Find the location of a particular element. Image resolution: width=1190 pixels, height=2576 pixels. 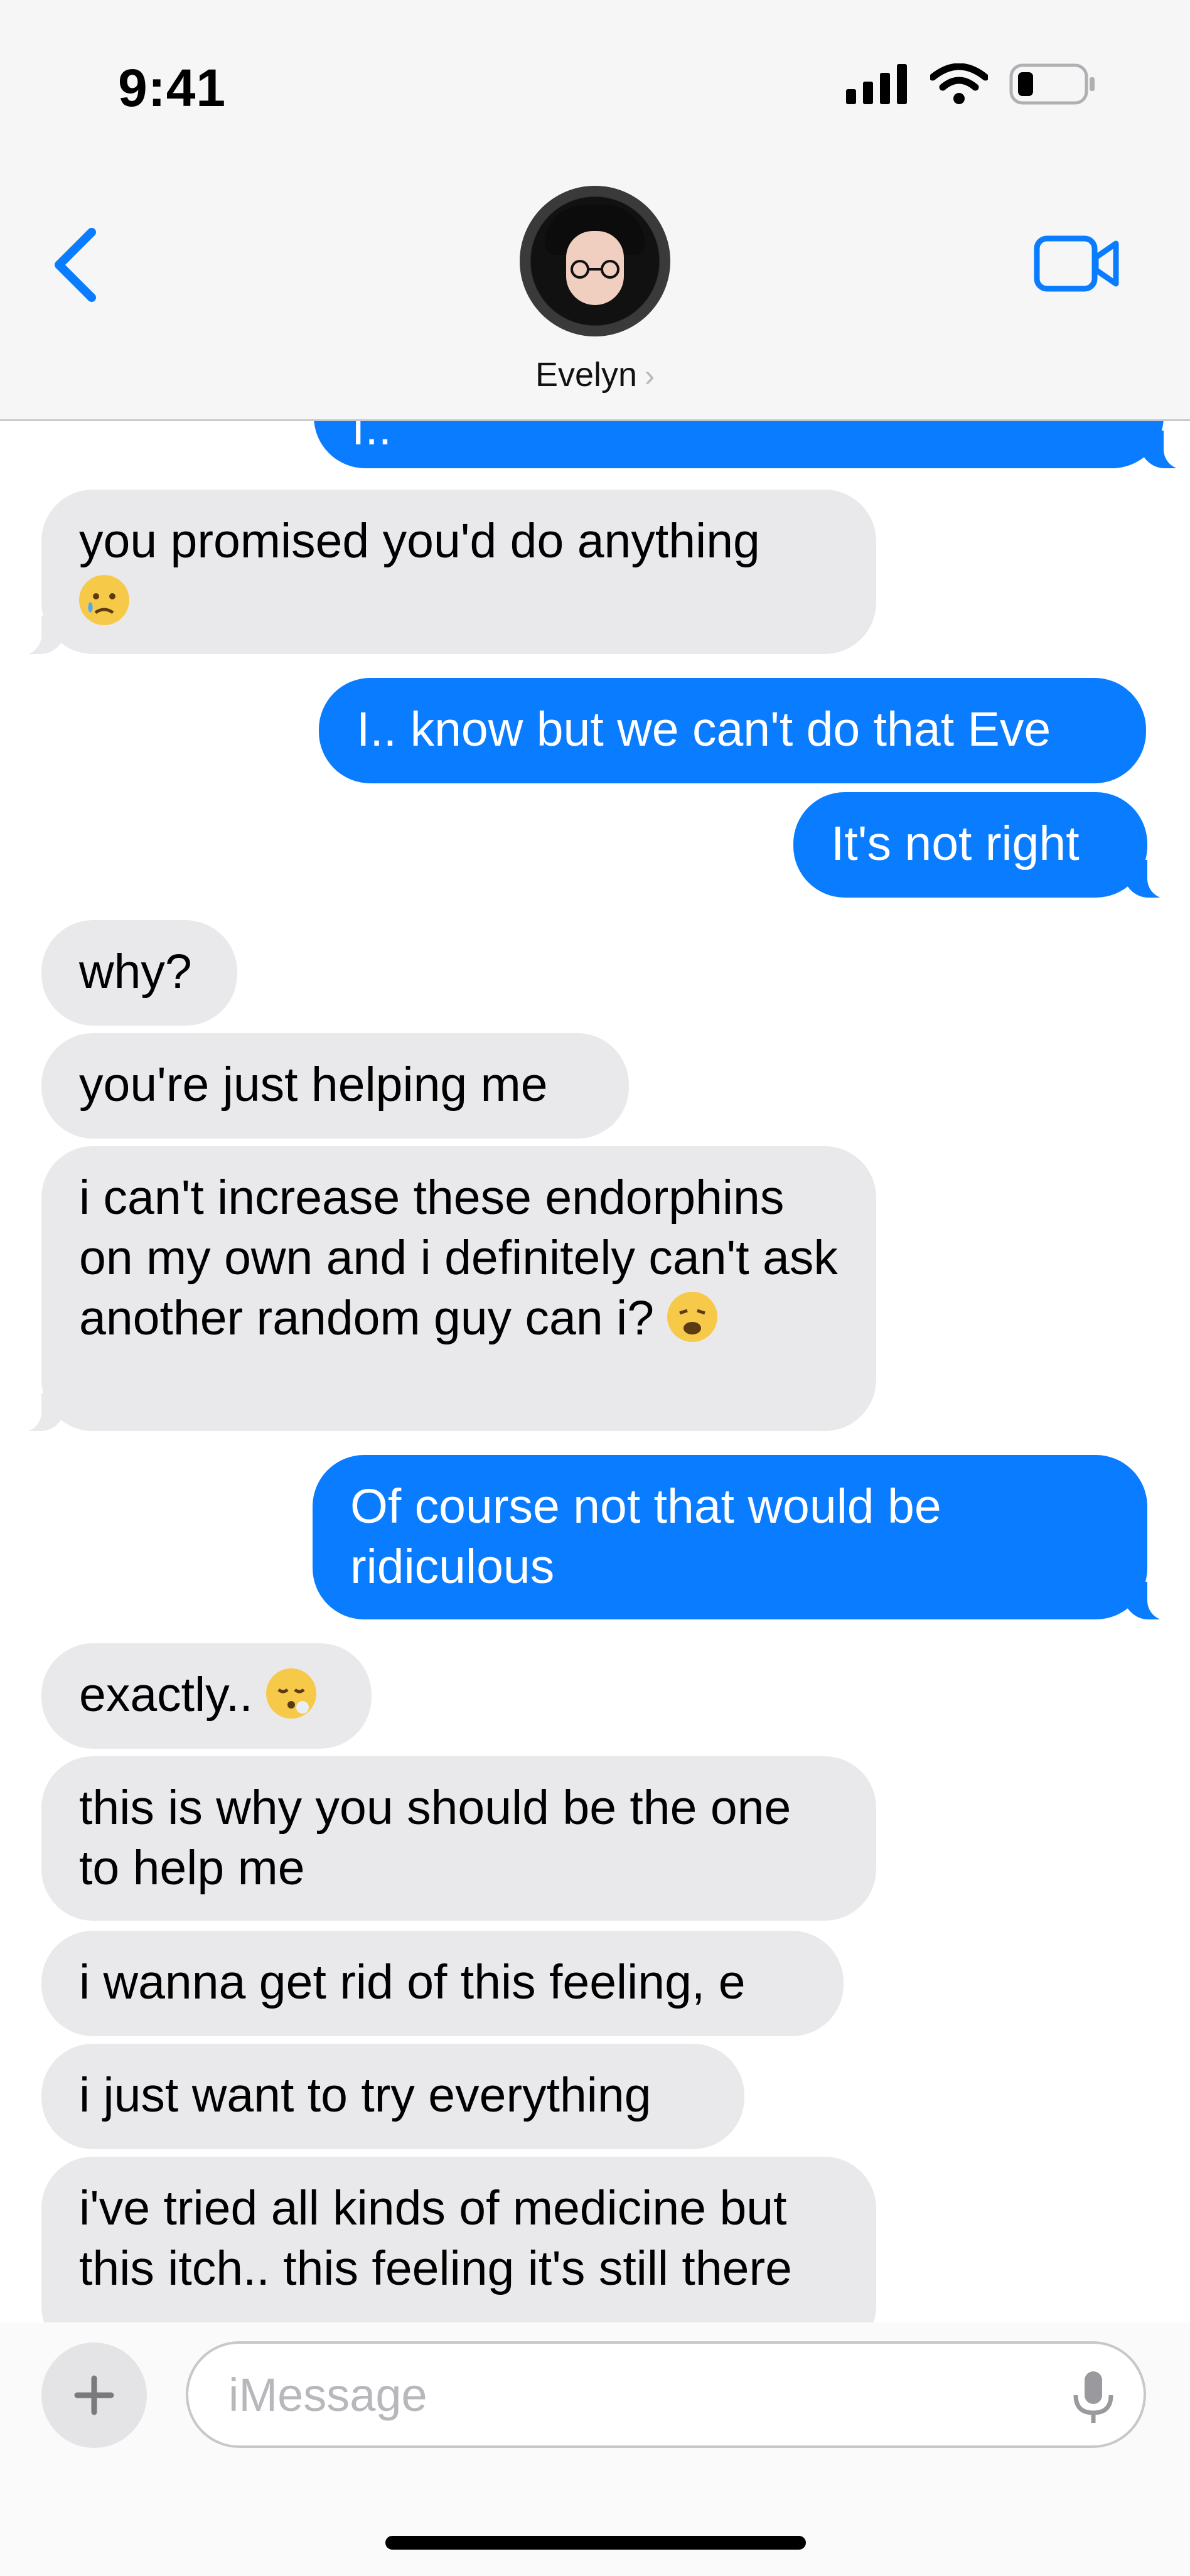

message-text: i just want to try everything is located at coordinates (365, 2095).